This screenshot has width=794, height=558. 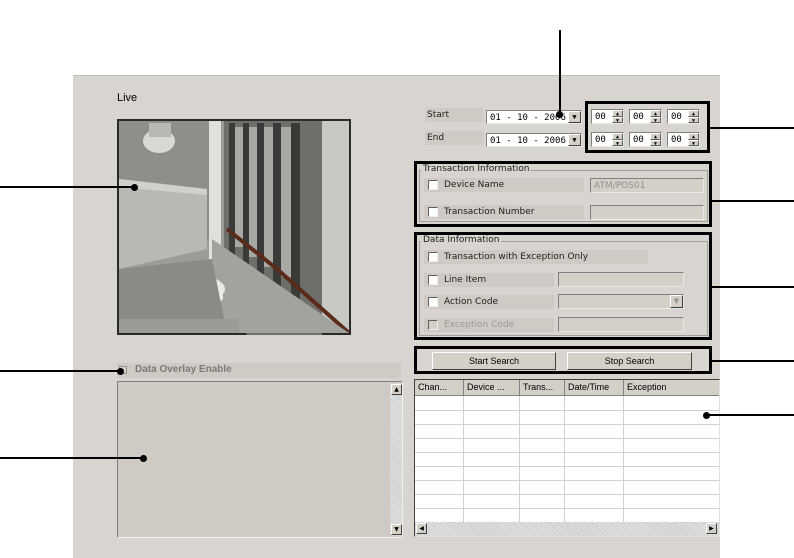 I want to click on column-header-exception: Exception, so click(x=671, y=388).